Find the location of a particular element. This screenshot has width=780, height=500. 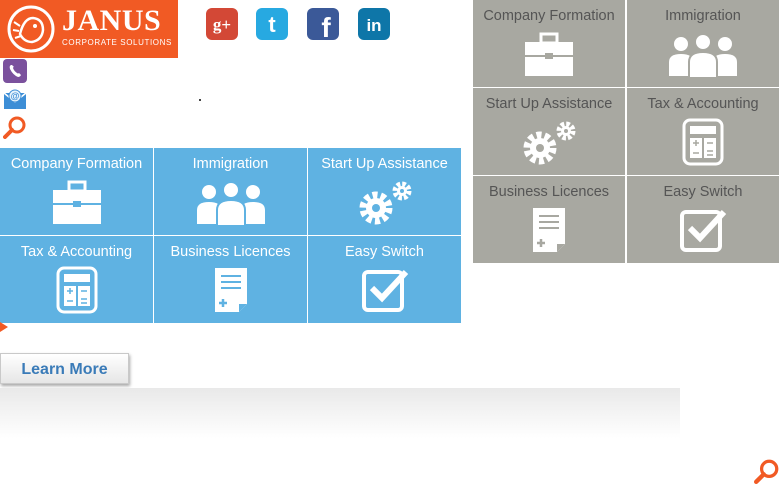

svg-text: f is located at coordinates (326, 26).